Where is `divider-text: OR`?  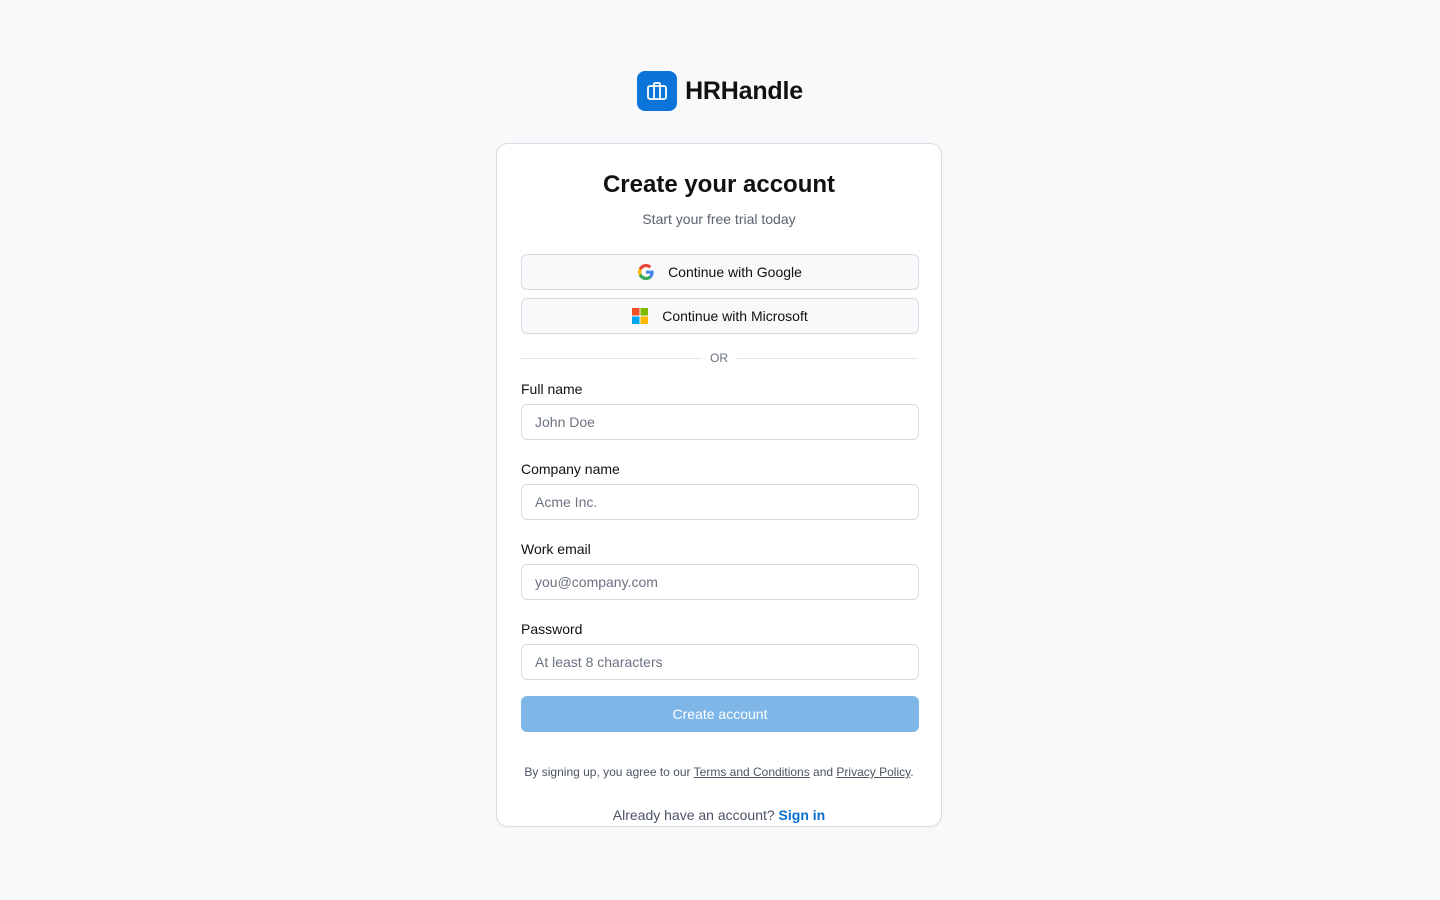 divider-text: OR is located at coordinates (719, 358).